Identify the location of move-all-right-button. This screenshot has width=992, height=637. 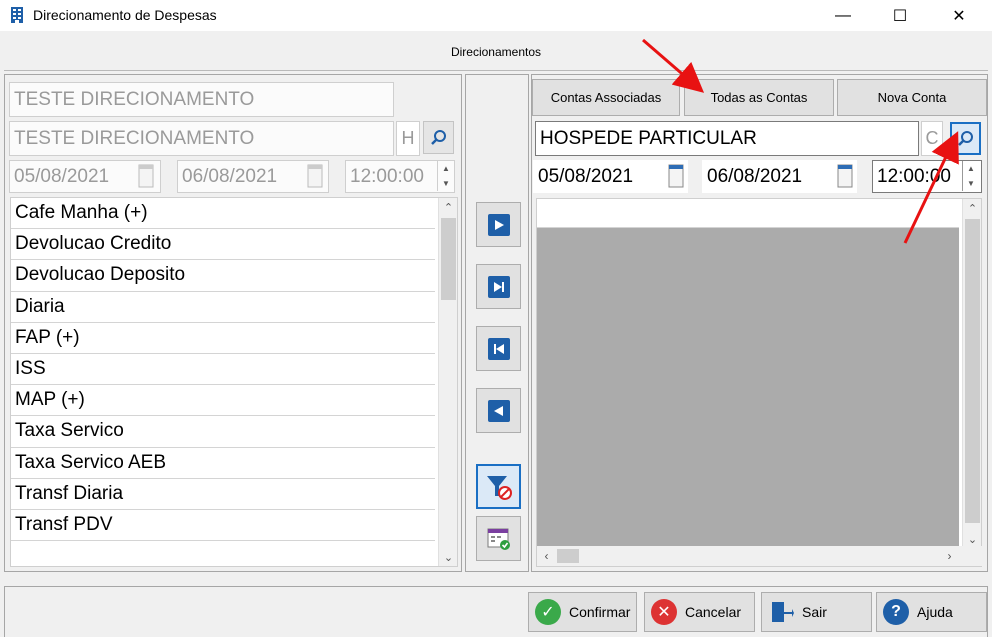
(498, 286).